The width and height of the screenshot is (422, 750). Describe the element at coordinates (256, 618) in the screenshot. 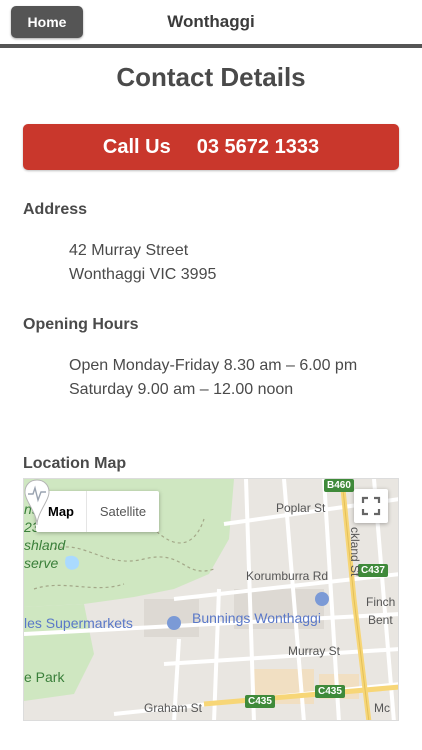

I see `map-label-bunnings: Bunnings Wonthaggi` at that location.